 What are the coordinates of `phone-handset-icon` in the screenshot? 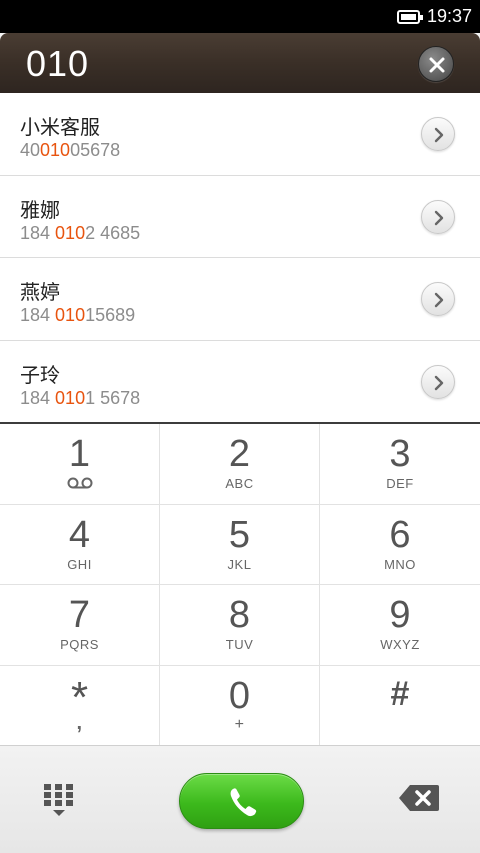 It's located at (243, 802).